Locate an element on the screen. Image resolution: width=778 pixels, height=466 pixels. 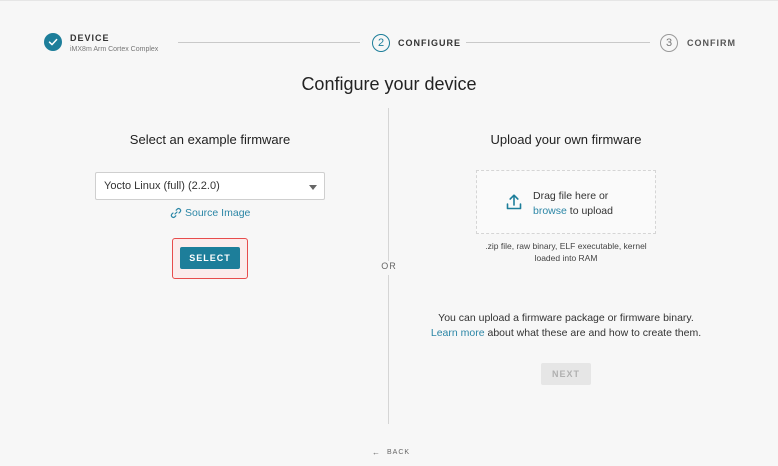
checkmark-icon is located at coordinates (53, 42).